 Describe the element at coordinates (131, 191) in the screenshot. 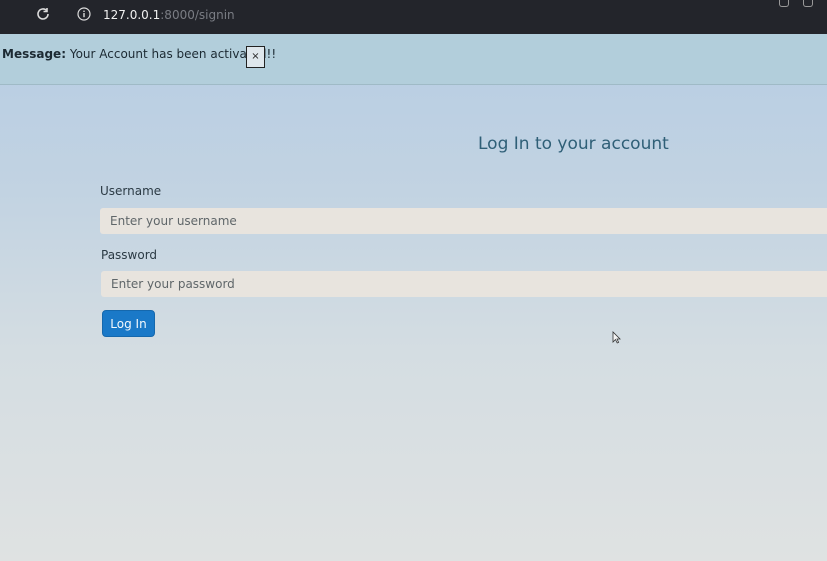

I see `username-label: Username` at that location.